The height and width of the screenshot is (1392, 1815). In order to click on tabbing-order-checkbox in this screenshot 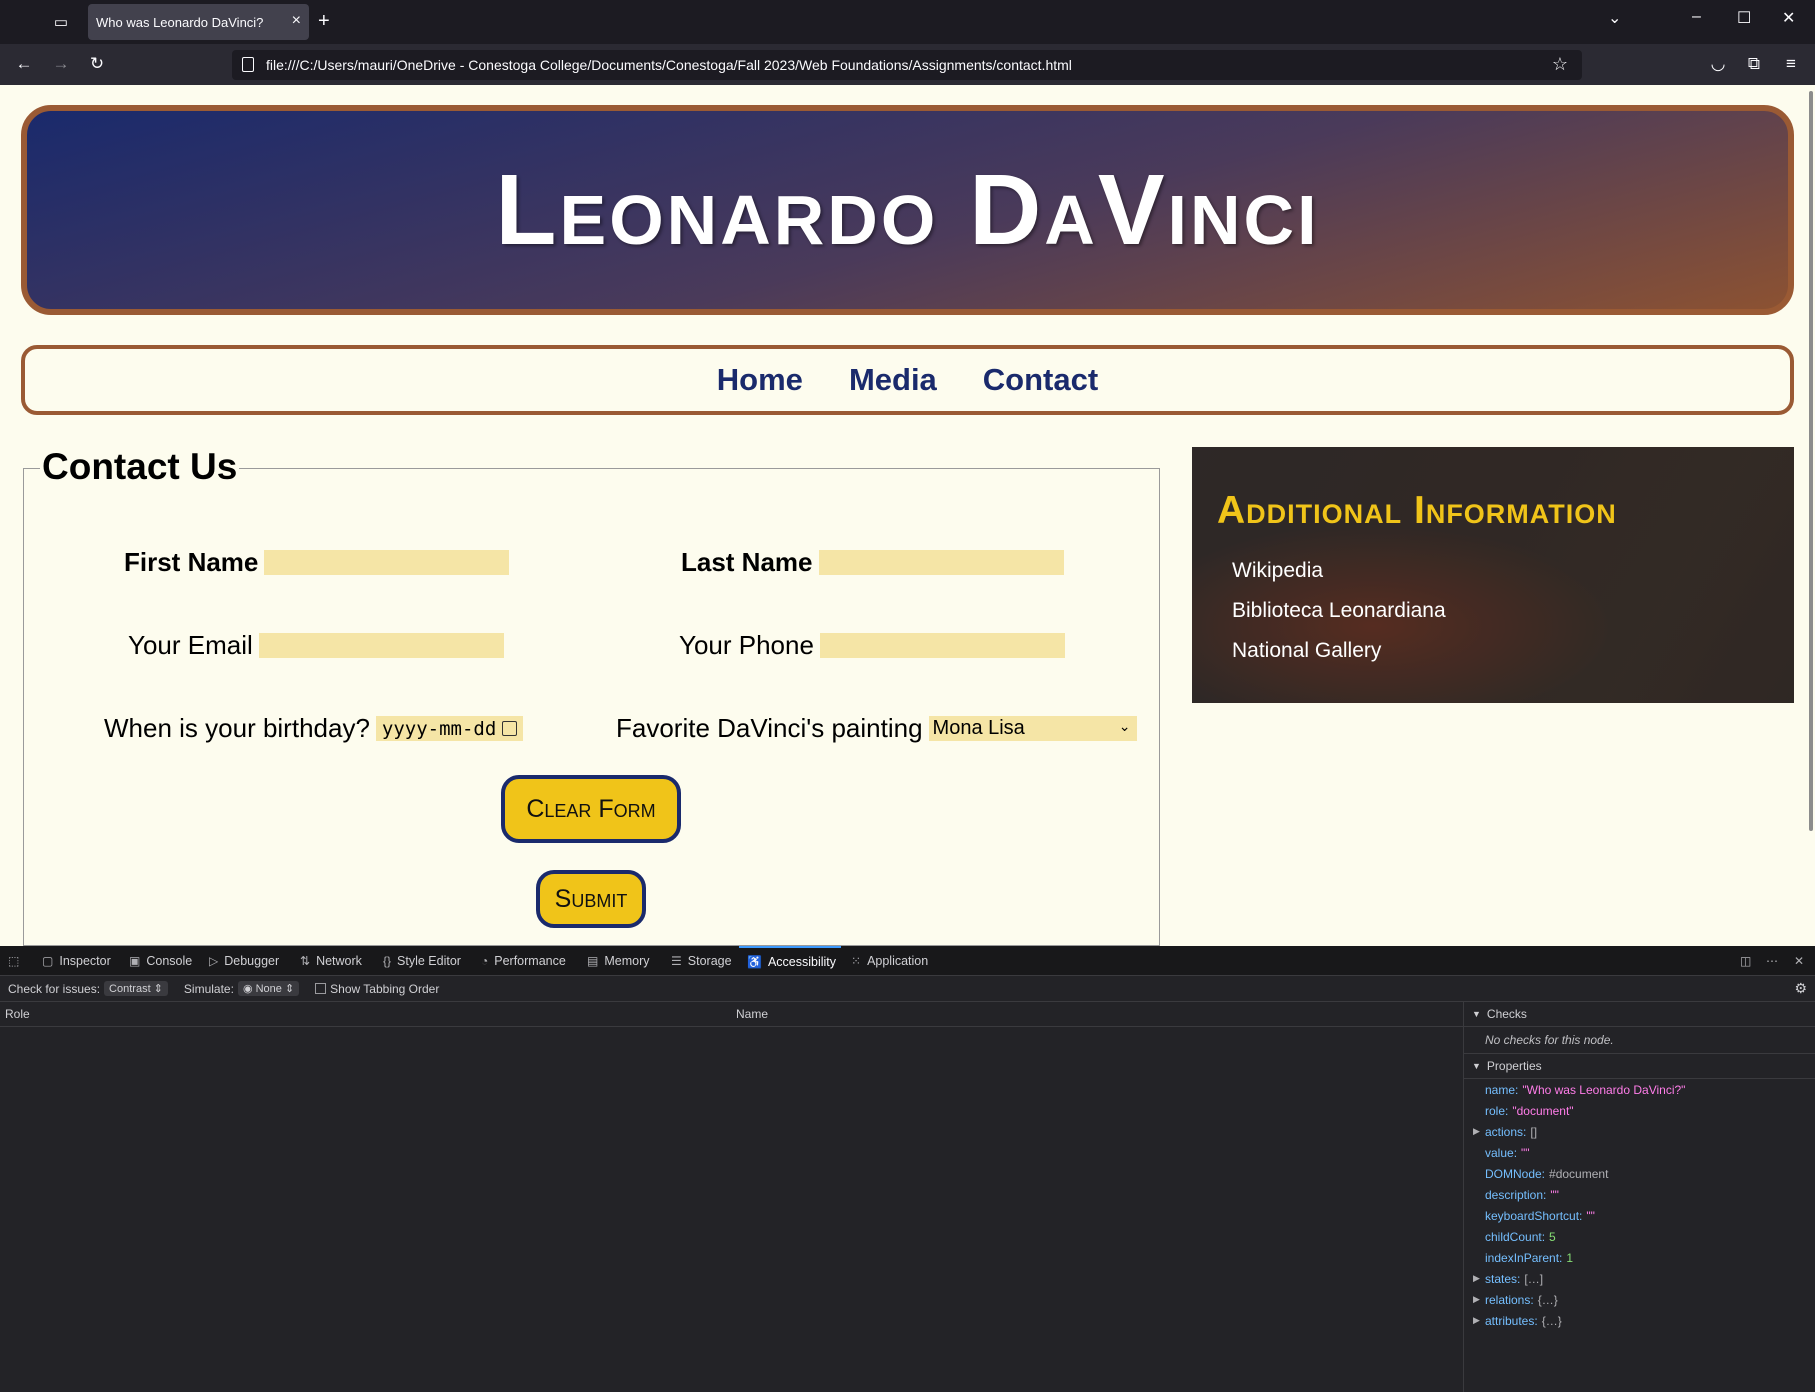, I will do `click(321, 988)`.